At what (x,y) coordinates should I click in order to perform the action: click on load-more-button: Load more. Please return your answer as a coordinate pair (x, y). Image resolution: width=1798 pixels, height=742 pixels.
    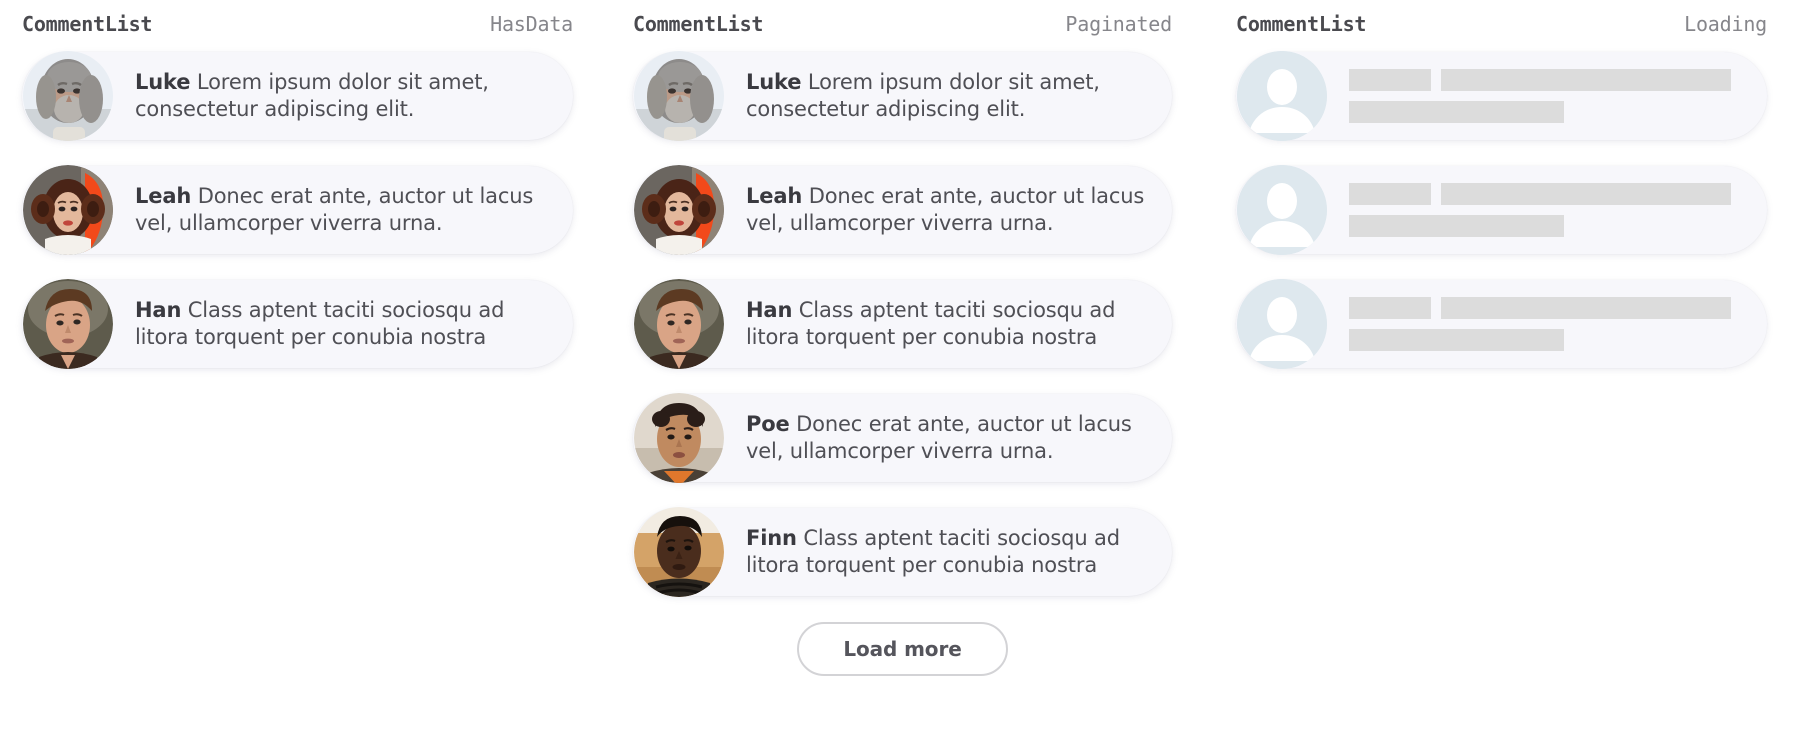
    Looking at the image, I should click on (902, 649).